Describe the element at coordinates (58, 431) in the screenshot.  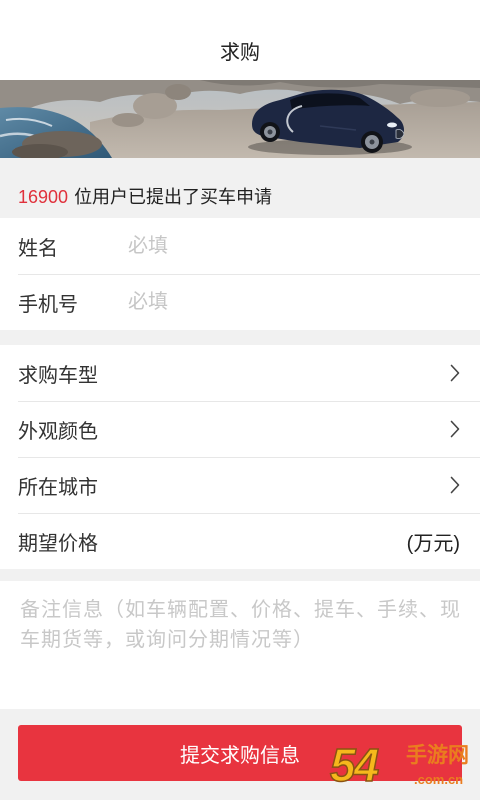
I see `exterior-color-label: 外观颜色` at that location.